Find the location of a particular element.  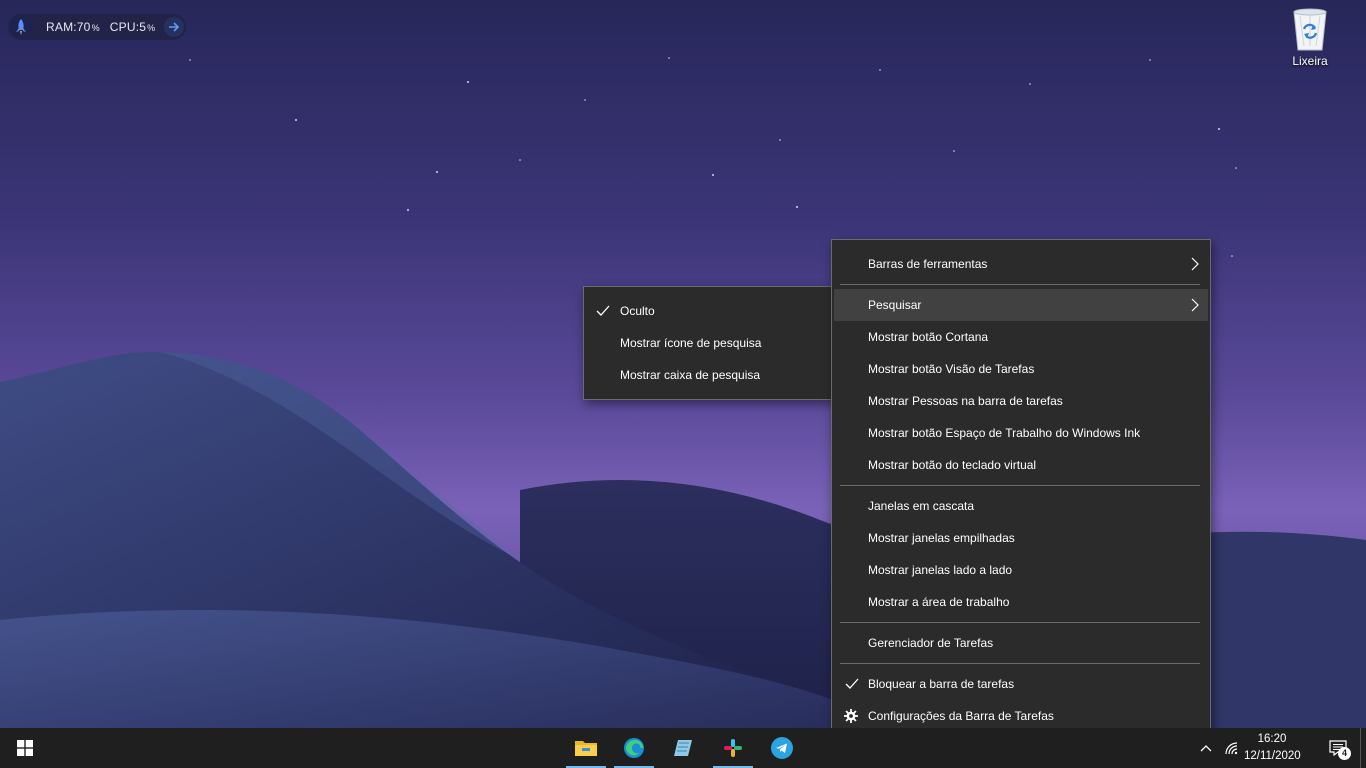

menu-item-label: Gerenciador de Tarefas is located at coordinates (931, 643).